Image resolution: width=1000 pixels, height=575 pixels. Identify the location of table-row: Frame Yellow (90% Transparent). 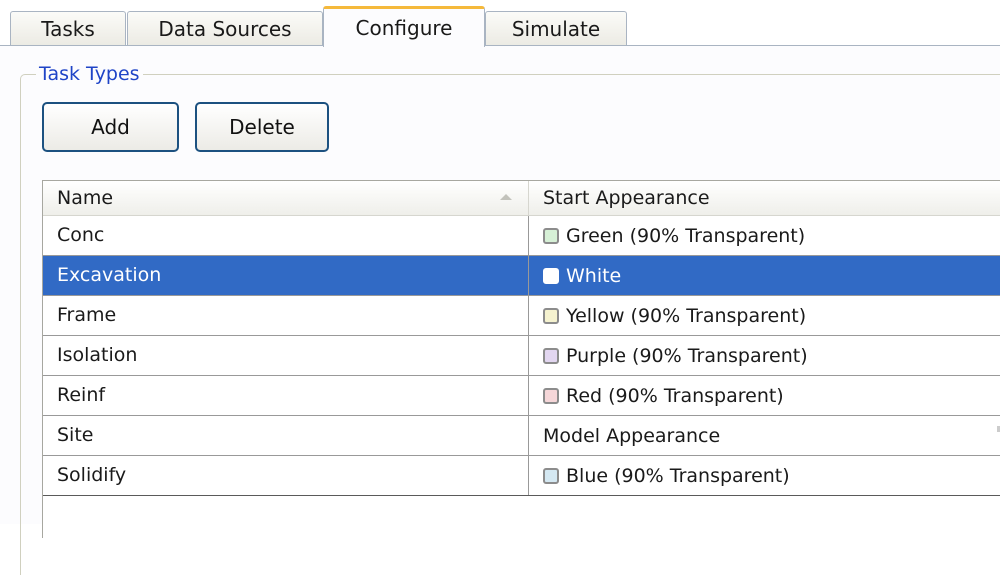
(521, 316).